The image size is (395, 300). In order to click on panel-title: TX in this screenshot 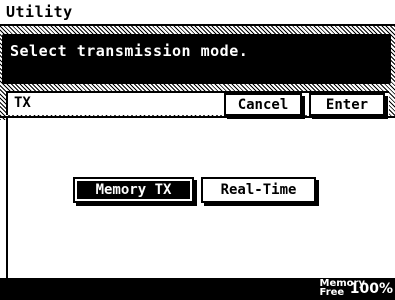, I will do `click(22, 103)`.